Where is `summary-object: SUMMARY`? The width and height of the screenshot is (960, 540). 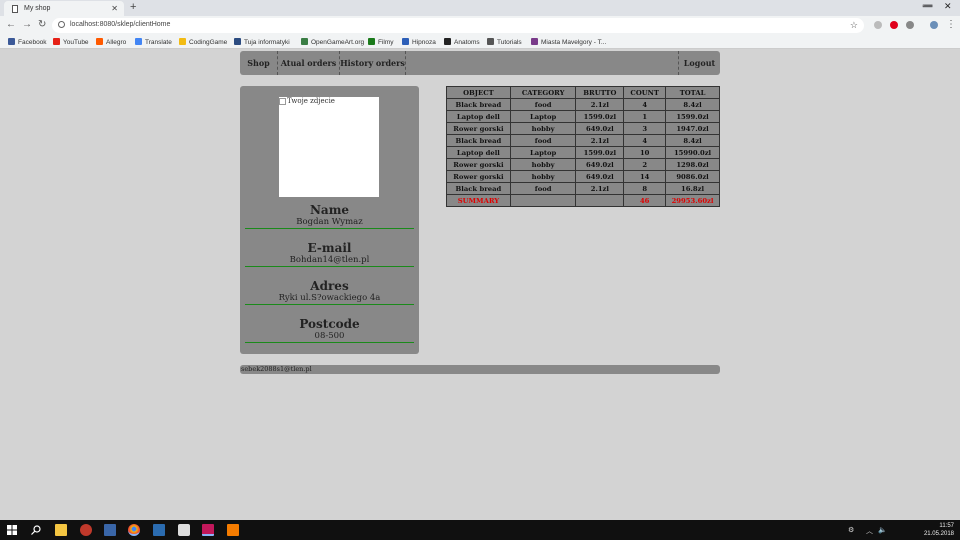 summary-object: SUMMARY is located at coordinates (478, 200).